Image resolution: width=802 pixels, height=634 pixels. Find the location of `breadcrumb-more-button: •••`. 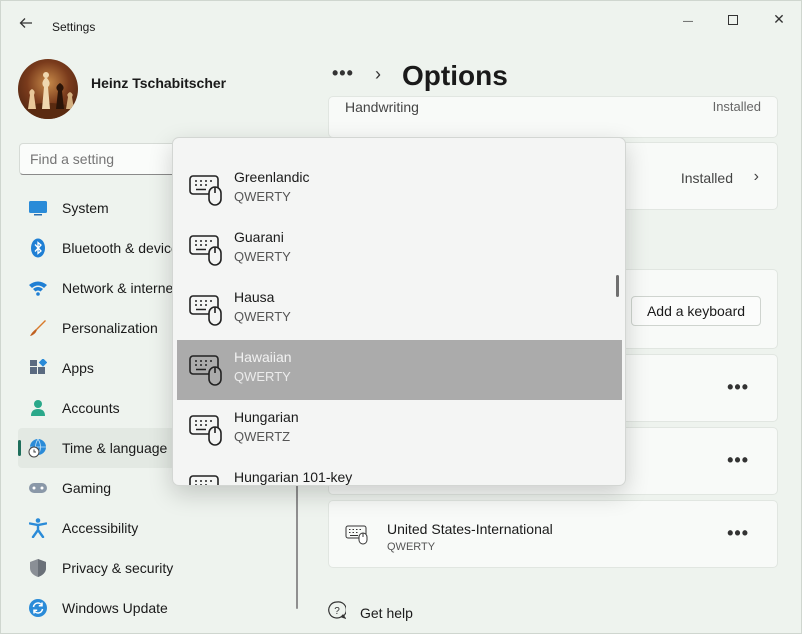

breadcrumb-more-button: ••• is located at coordinates (343, 73).